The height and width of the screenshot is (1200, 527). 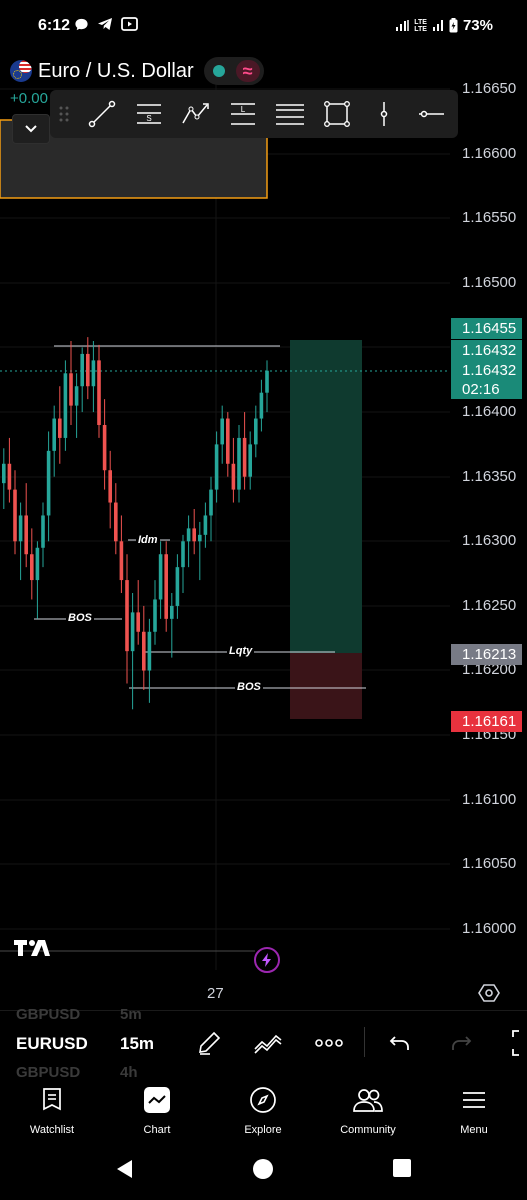 I want to click on drag-handle-icon, so click(x=64, y=114).